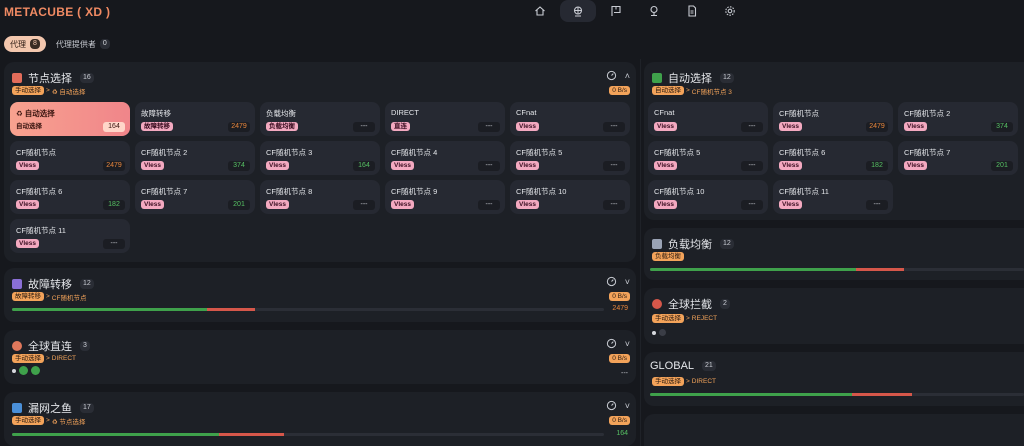  I want to click on tab-providers: 代理提供者 0, so click(83, 44).